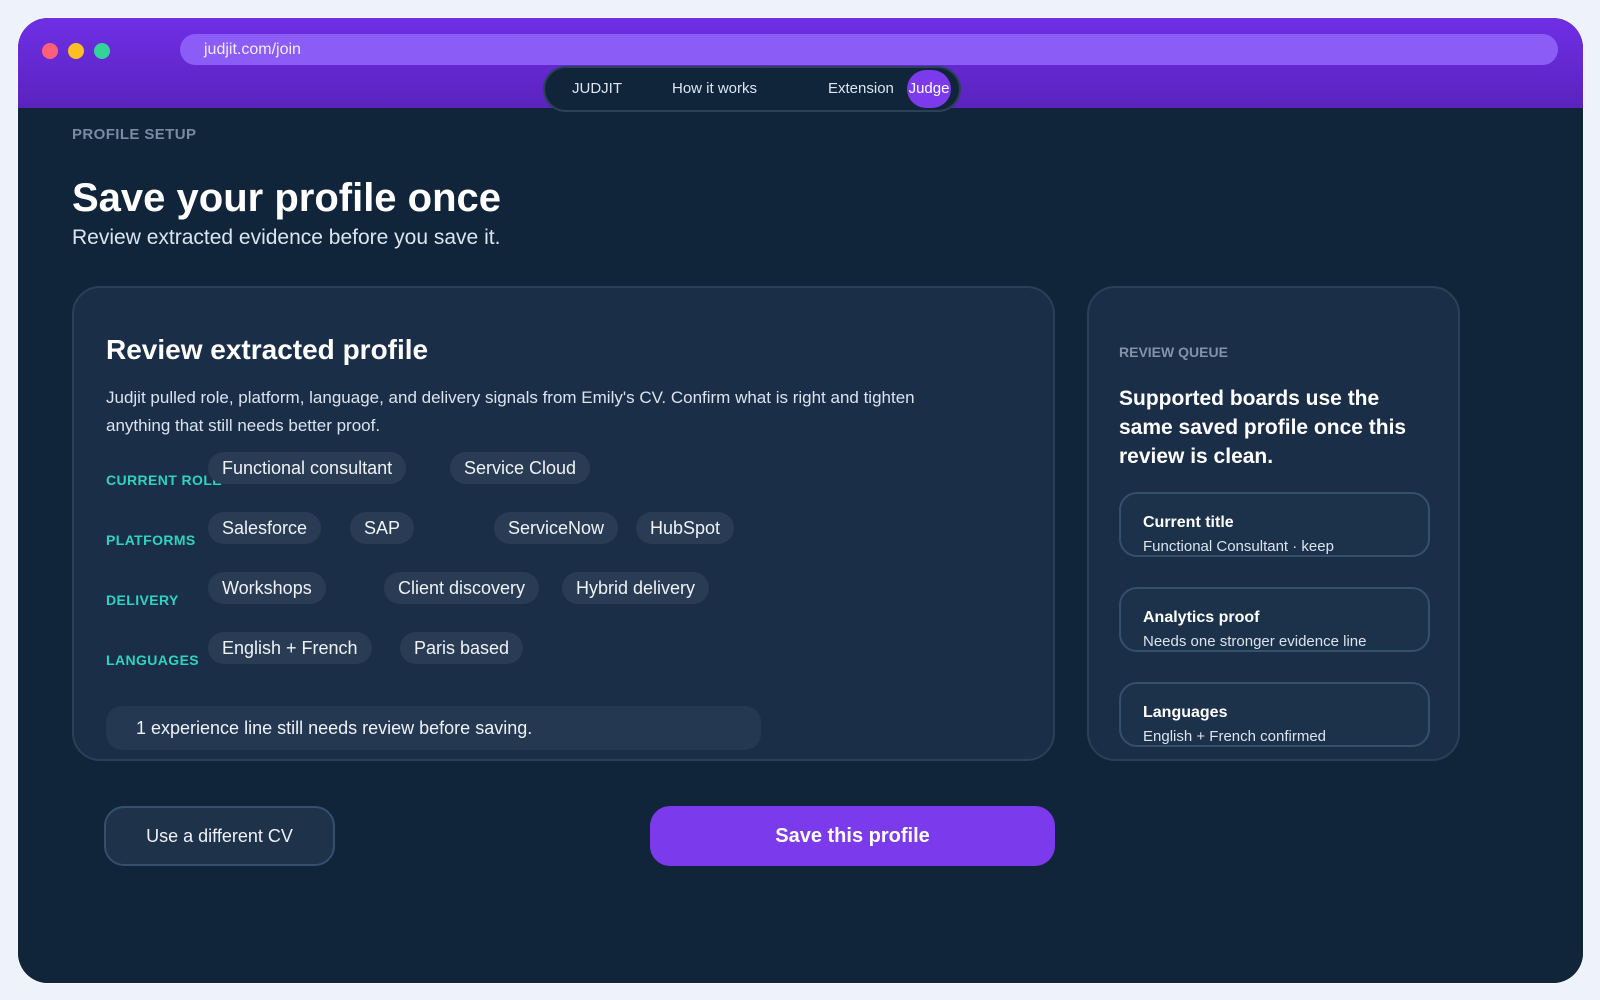 The height and width of the screenshot is (1000, 1600). Describe the element at coordinates (714, 89) in the screenshot. I see `nav-how-it-works-link: How it works` at that location.